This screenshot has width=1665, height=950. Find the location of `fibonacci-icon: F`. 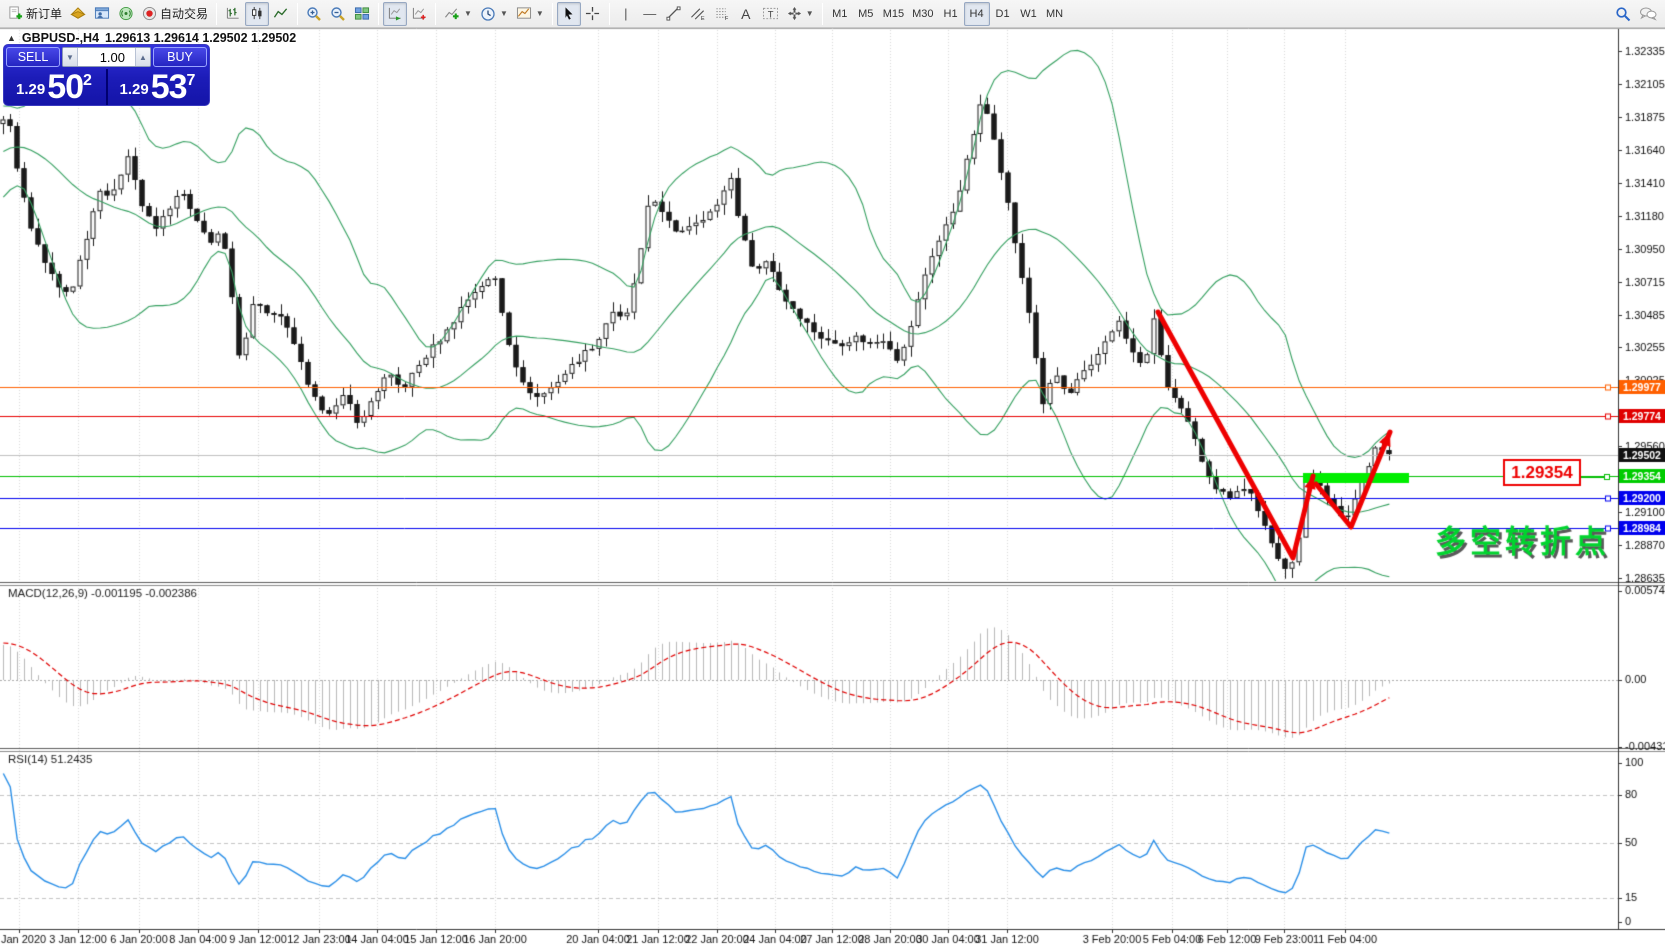

fibonacci-icon: F is located at coordinates (722, 14).